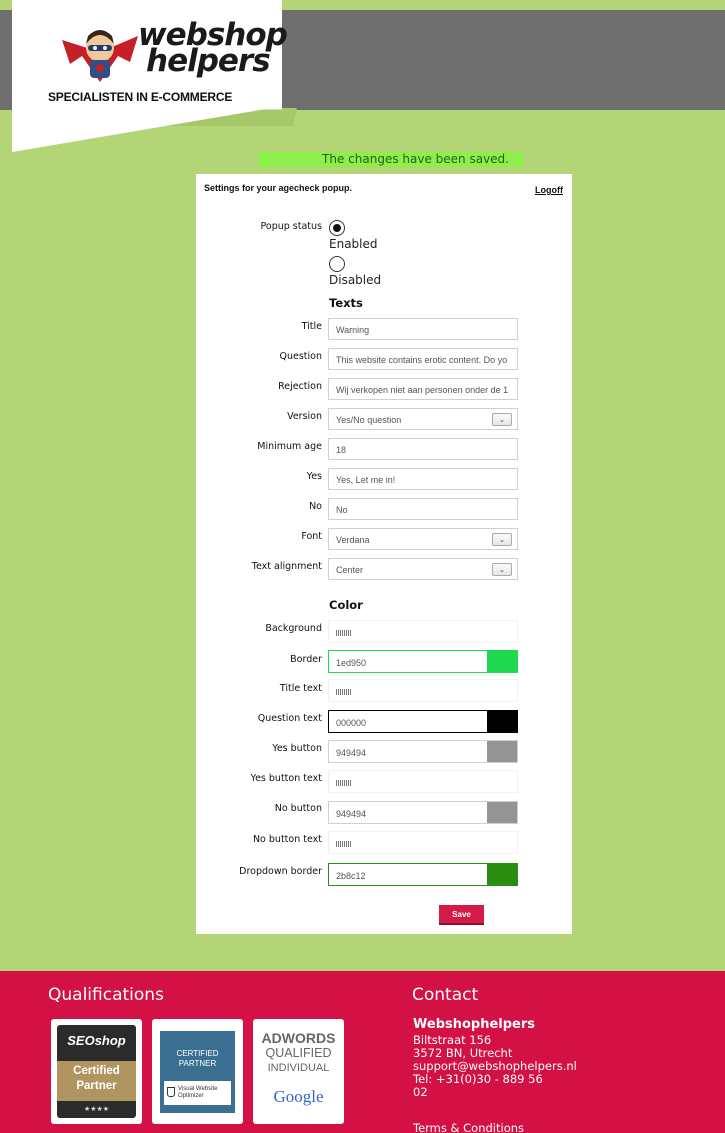 This screenshot has width=725, height=1133. Describe the element at coordinates (502, 661) in the screenshot. I see `border-color-swatch` at that location.